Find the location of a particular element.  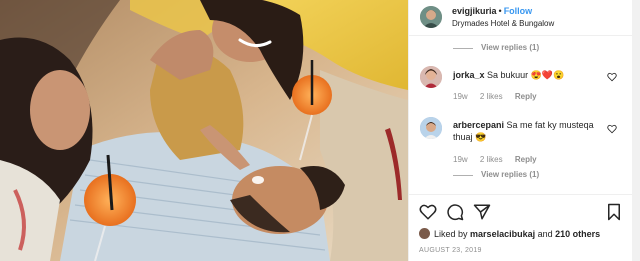

liked-by-user: marselacibukaj is located at coordinates (502, 234).